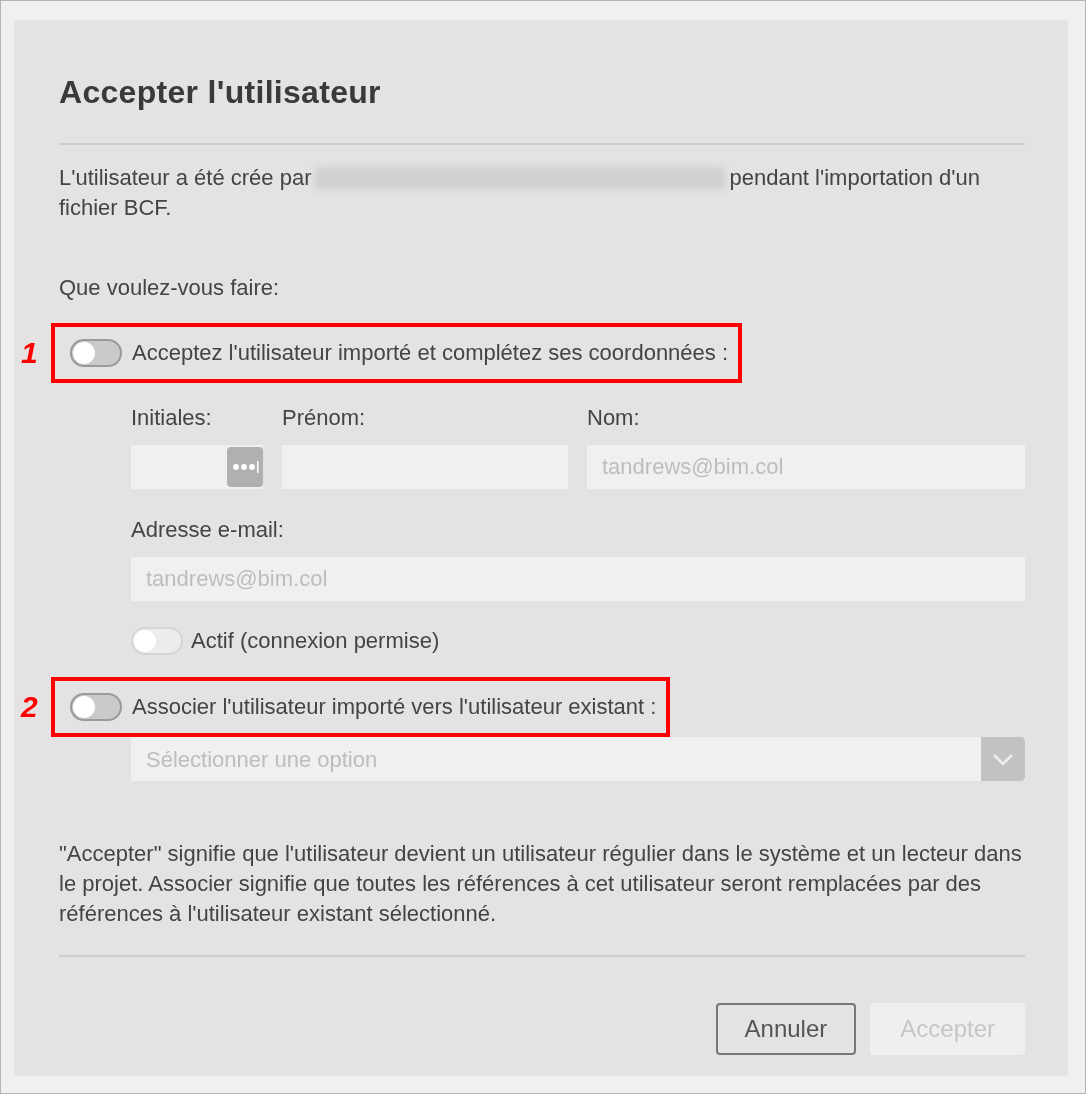 This screenshot has height=1094, width=1086. I want to click on password-manager-icon, so click(245, 467).